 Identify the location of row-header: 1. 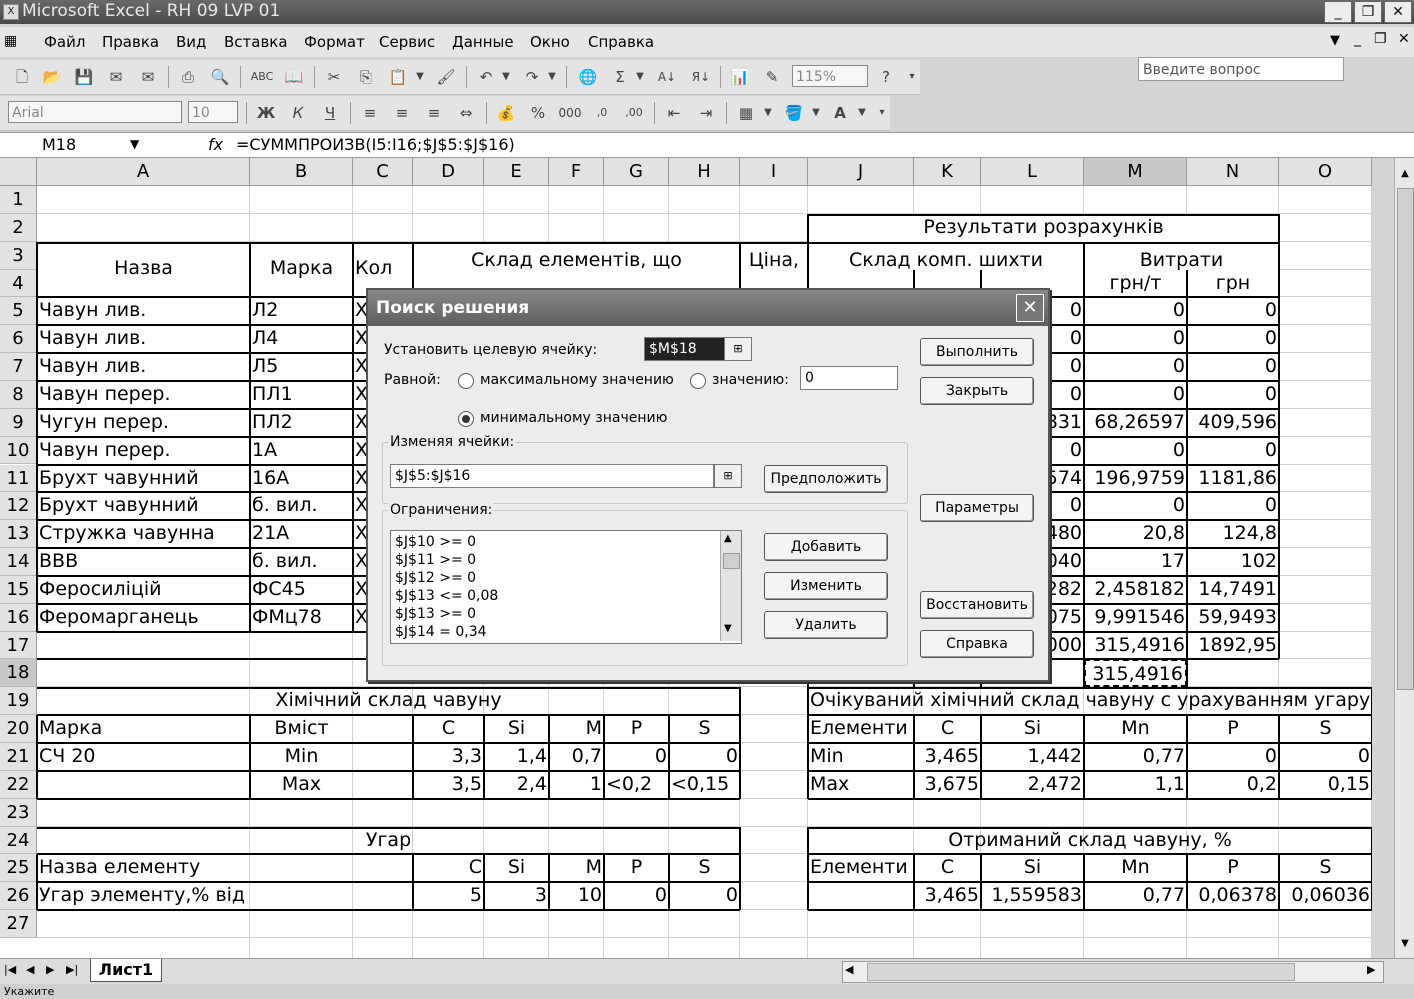
(18, 200).